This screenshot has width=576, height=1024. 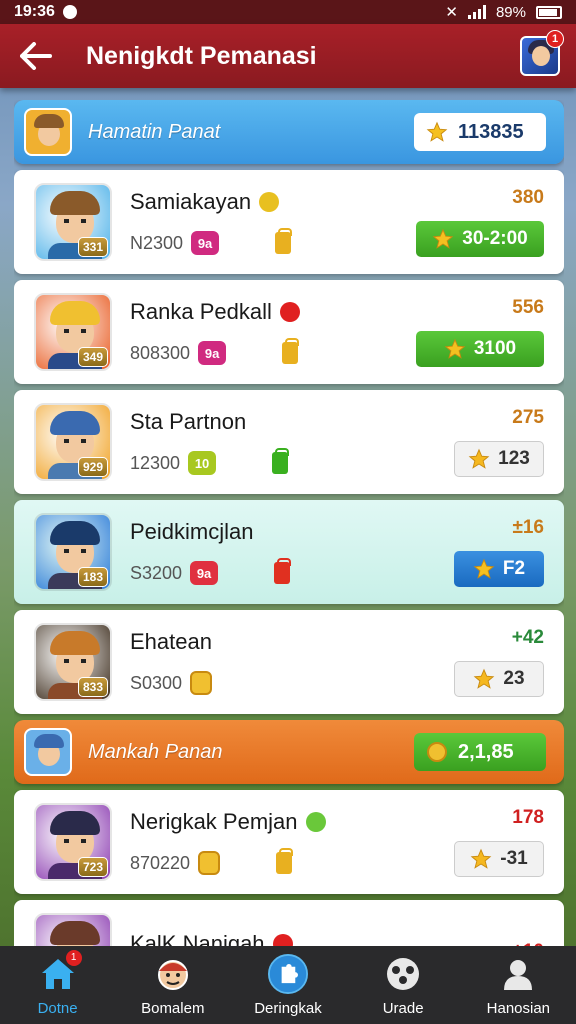 What do you see at coordinates (528, 307) in the screenshot?
I see `points-value: 556` at bounding box center [528, 307].